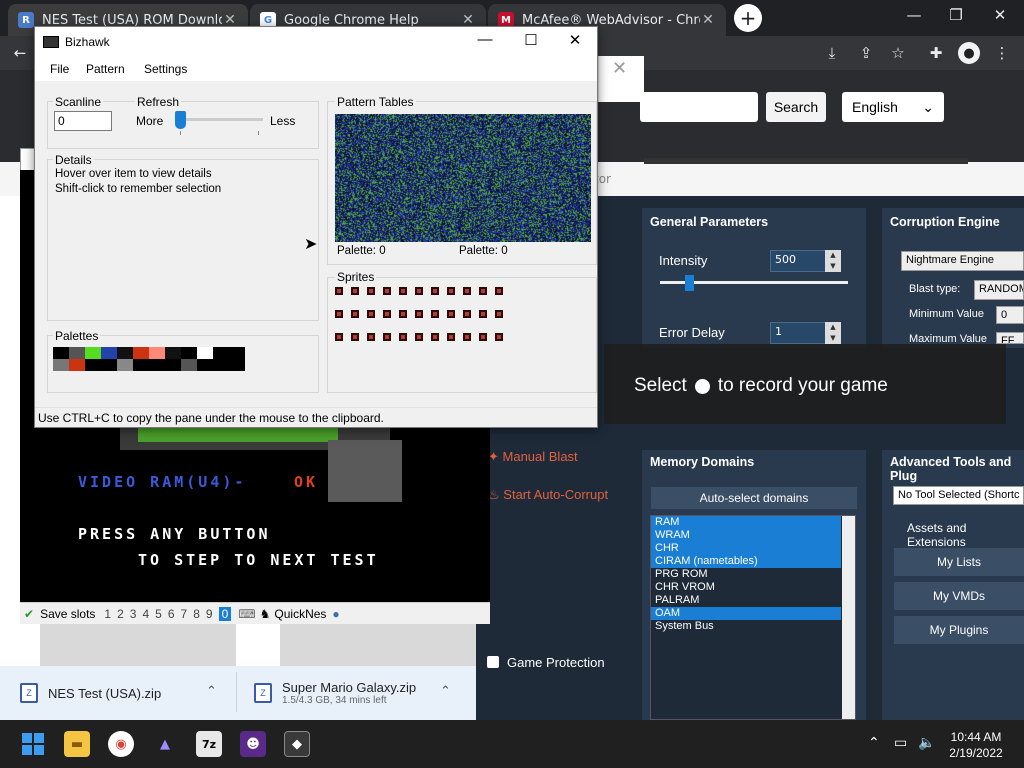 Image resolution: width=1024 pixels, height=768 pixels. Describe the element at coordinates (59, 69) in the screenshot. I see `menu-file: File` at that location.